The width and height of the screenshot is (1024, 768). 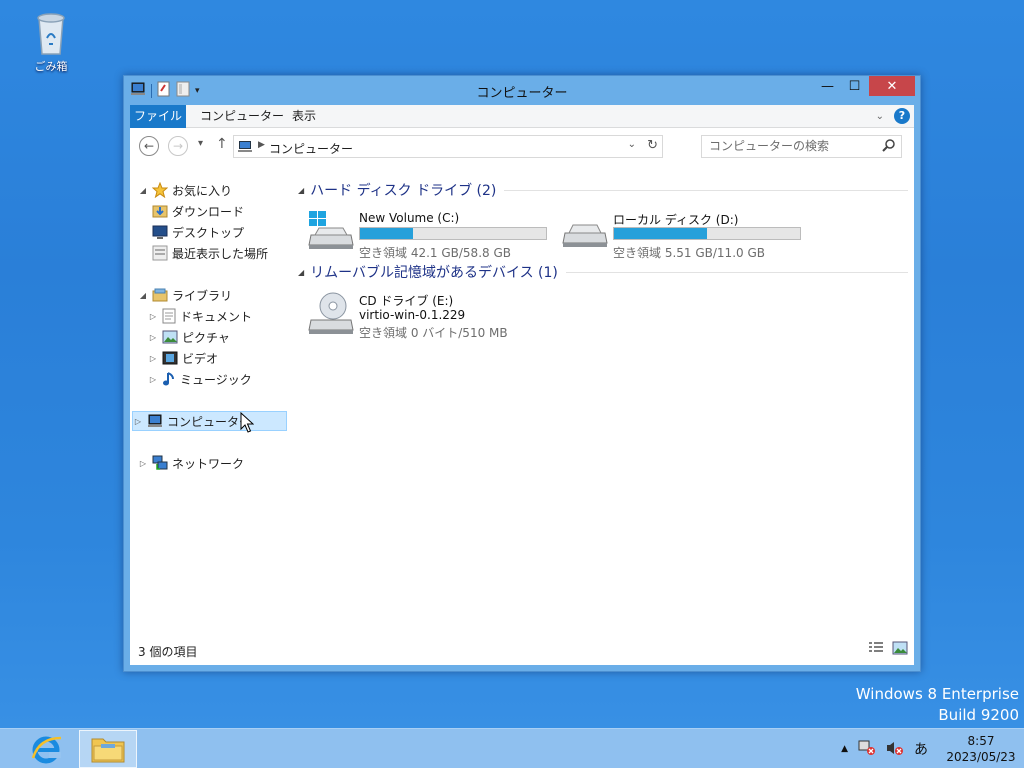 What do you see at coordinates (888, 649) in the screenshot?
I see `view-switcher` at bounding box center [888, 649].